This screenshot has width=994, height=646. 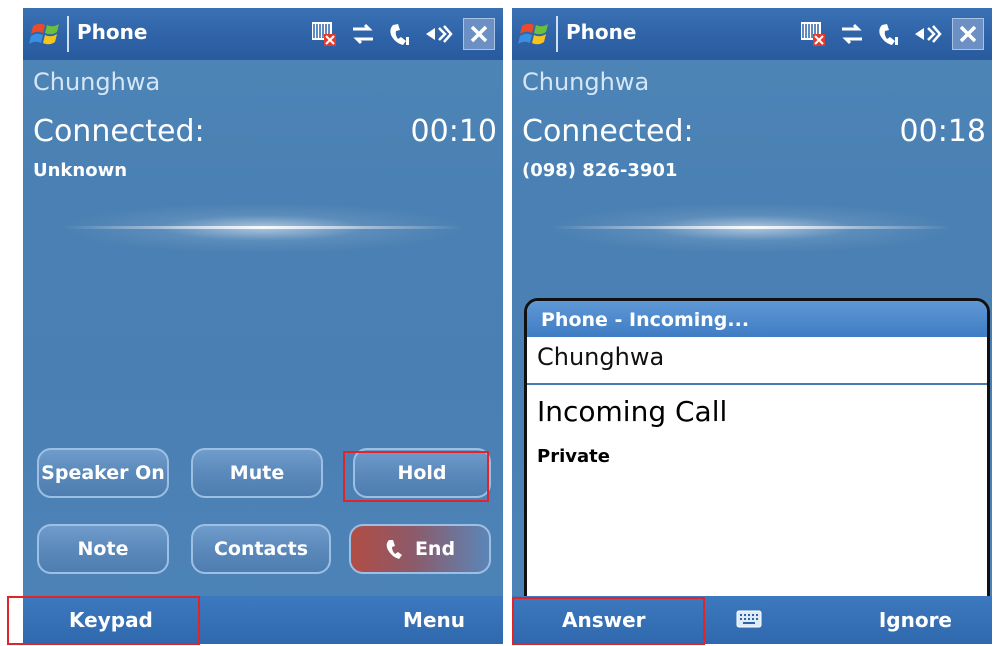 What do you see at coordinates (632, 411) in the screenshot?
I see `dialog-heading: Incoming Call` at bounding box center [632, 411].